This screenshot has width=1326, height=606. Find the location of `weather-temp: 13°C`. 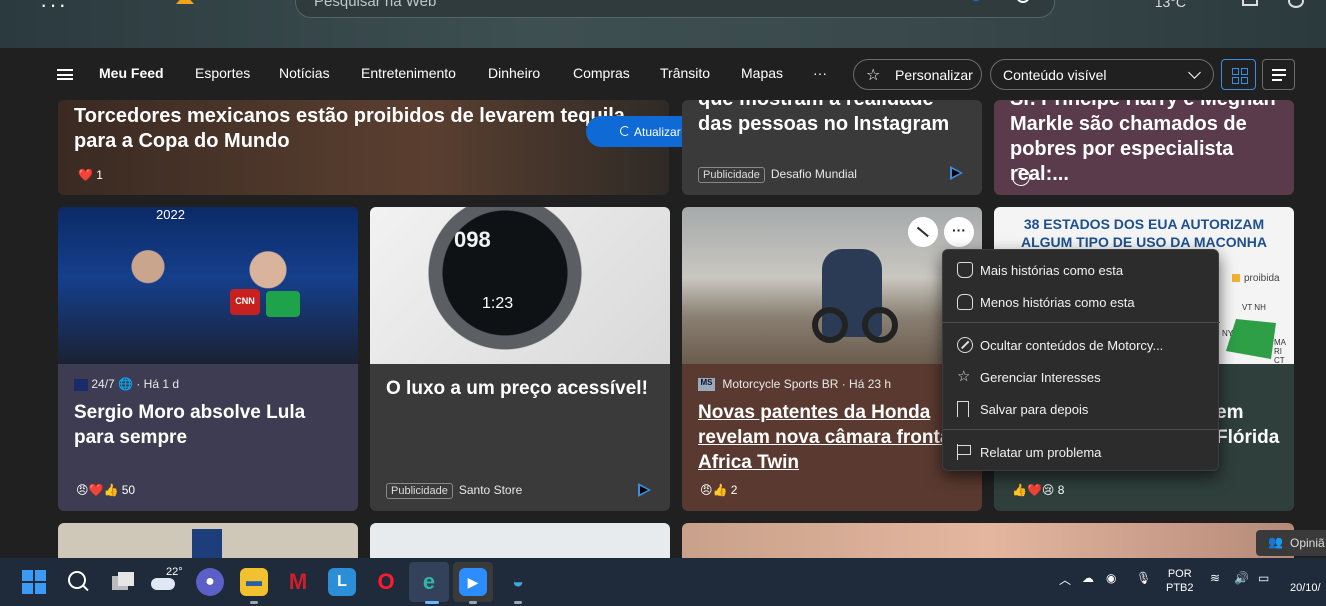

weather-temp: 13°C is located at coordinates (1170, 5).